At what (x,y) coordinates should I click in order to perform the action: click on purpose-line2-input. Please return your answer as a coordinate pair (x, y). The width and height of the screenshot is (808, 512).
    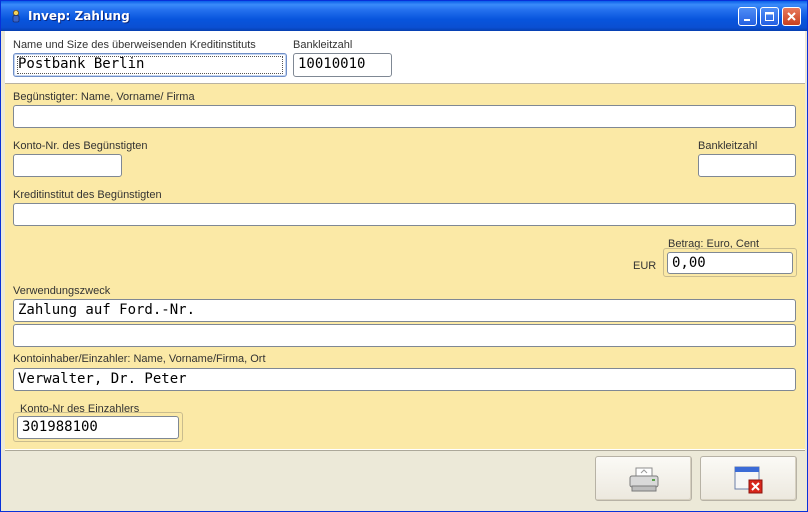
    Looking at the image, I should click on (404, 335).